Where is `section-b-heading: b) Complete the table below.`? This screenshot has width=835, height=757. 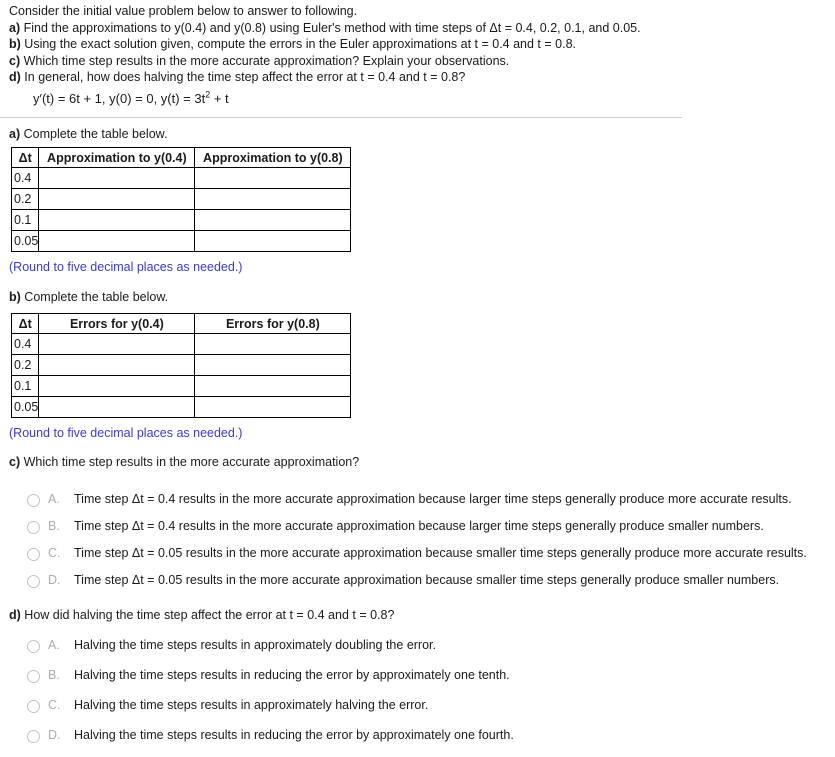
section-b-heading: b) Complete the table below. is located at coordinates (88, 297).